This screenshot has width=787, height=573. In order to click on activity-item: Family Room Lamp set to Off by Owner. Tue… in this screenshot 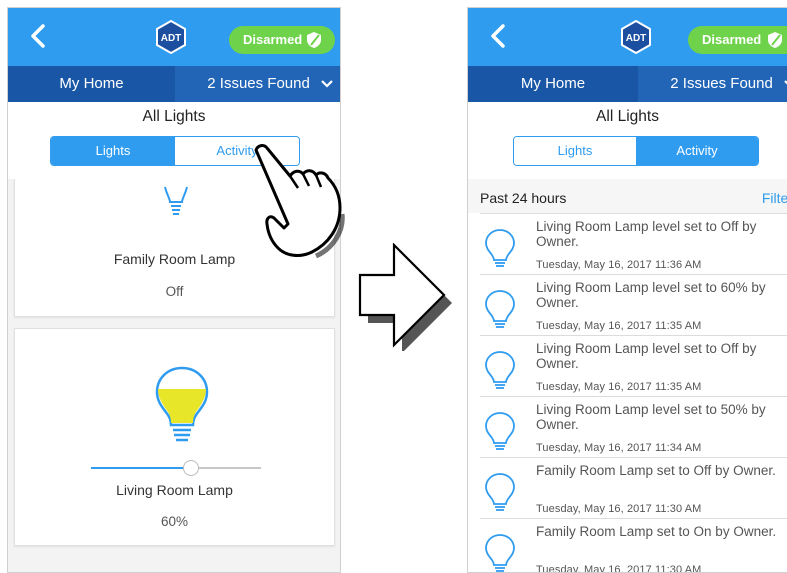, I will do `click(633, 487)`.